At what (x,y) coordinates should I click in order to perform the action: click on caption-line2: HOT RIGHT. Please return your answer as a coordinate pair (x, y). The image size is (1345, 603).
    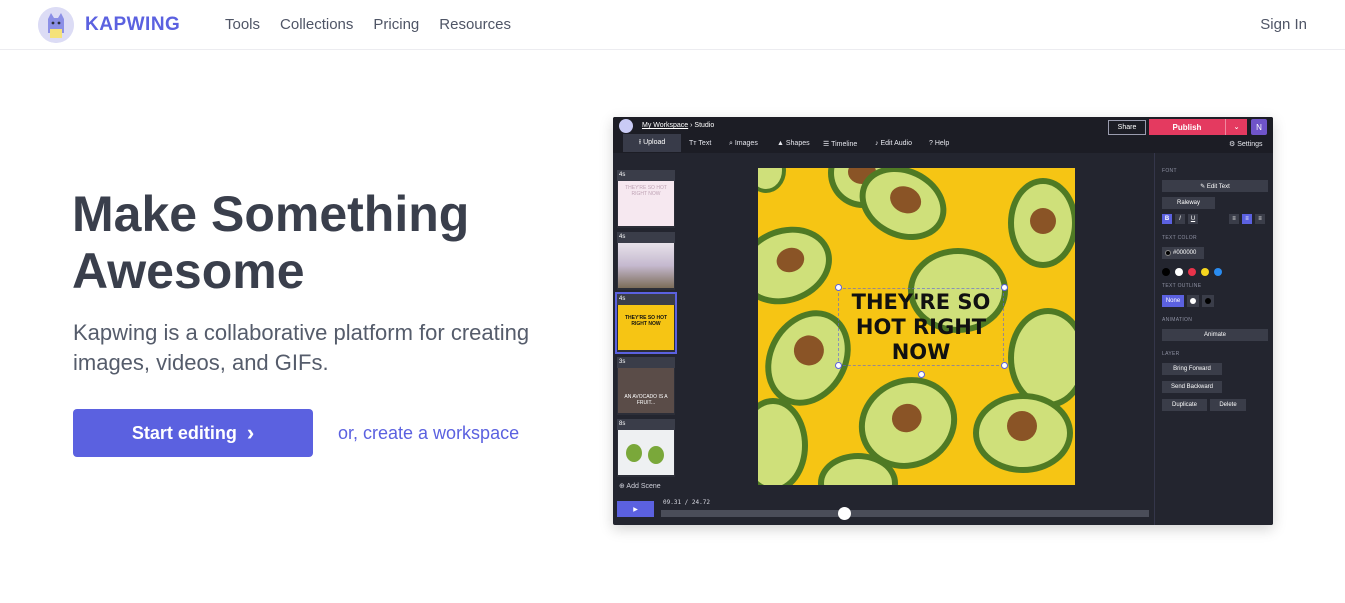
    Looking at the image, I should click on (921, 326).